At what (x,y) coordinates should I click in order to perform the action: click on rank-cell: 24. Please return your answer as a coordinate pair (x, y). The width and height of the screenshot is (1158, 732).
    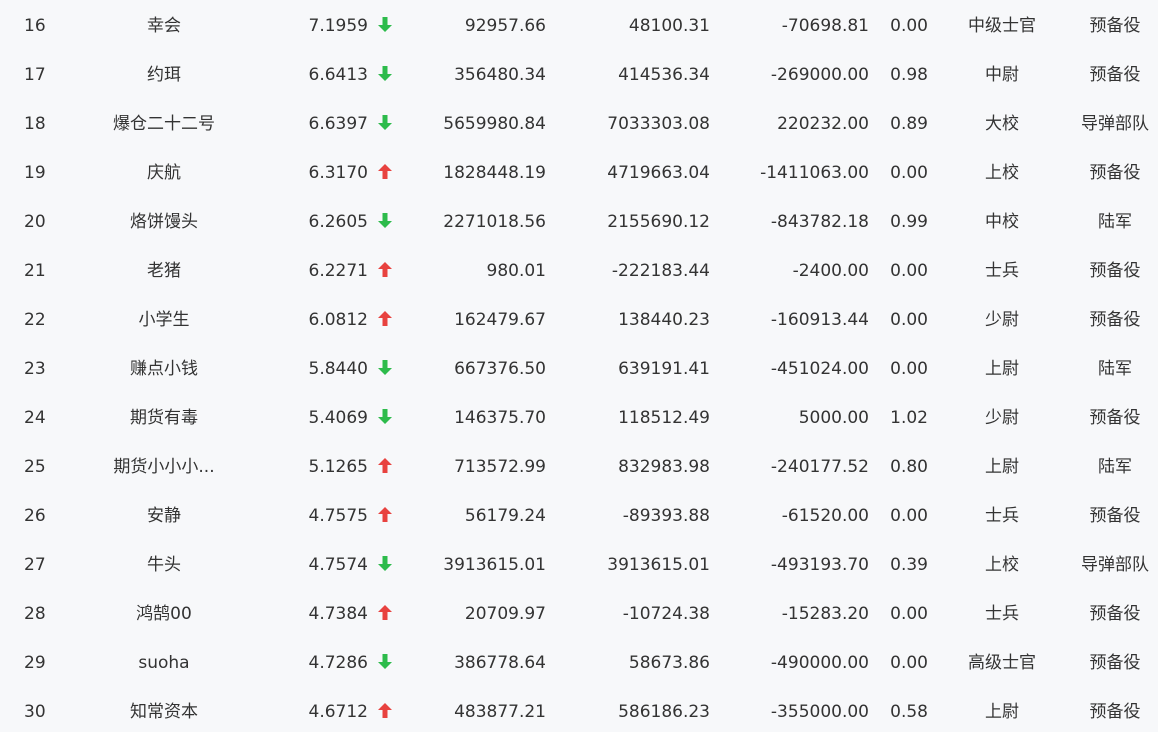
    Looking at the image, I should click on (35, 418).